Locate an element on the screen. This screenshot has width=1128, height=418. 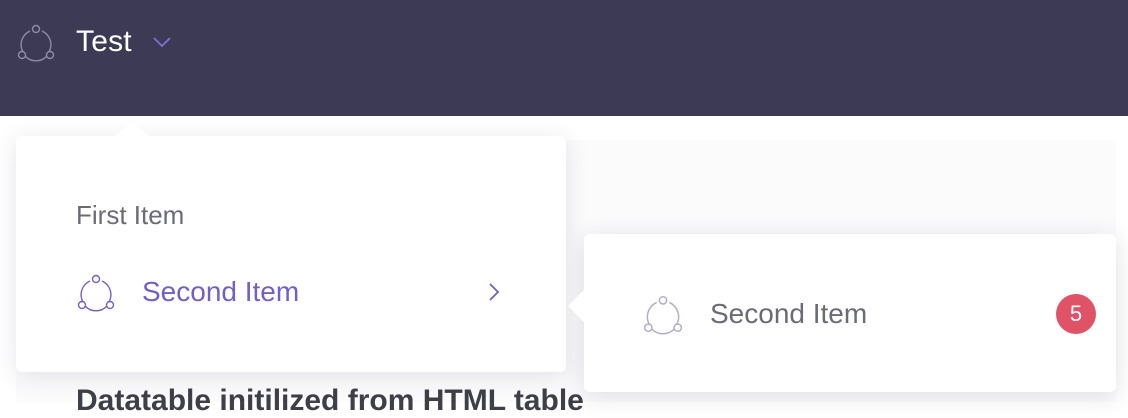
page-heading: Datatable initilized from HTML table is located at coordinates (330, 400).